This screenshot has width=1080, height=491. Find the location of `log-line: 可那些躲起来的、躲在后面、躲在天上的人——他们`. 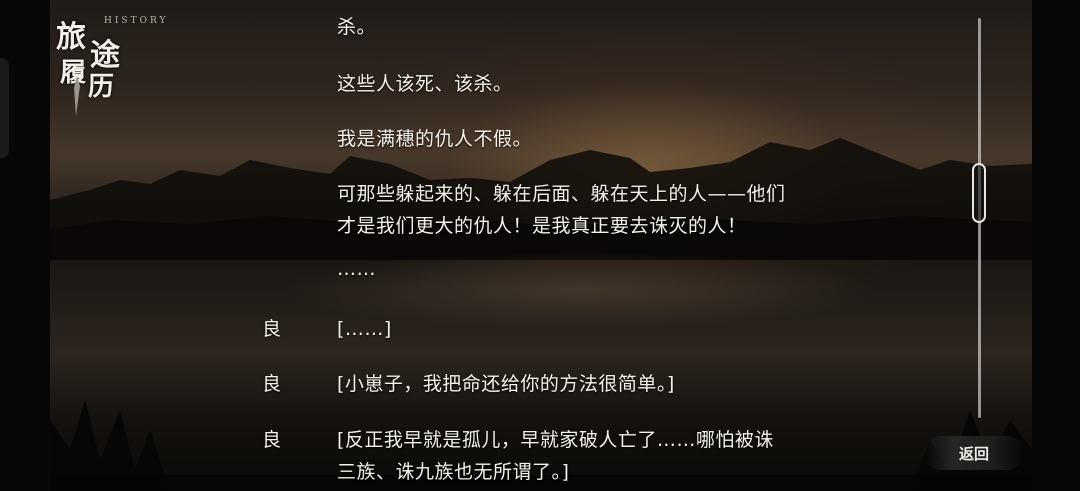

log-line: 可那些躲起来的、躲在后面、躲在天上的人——他们 is located at coordinates (561, 194).